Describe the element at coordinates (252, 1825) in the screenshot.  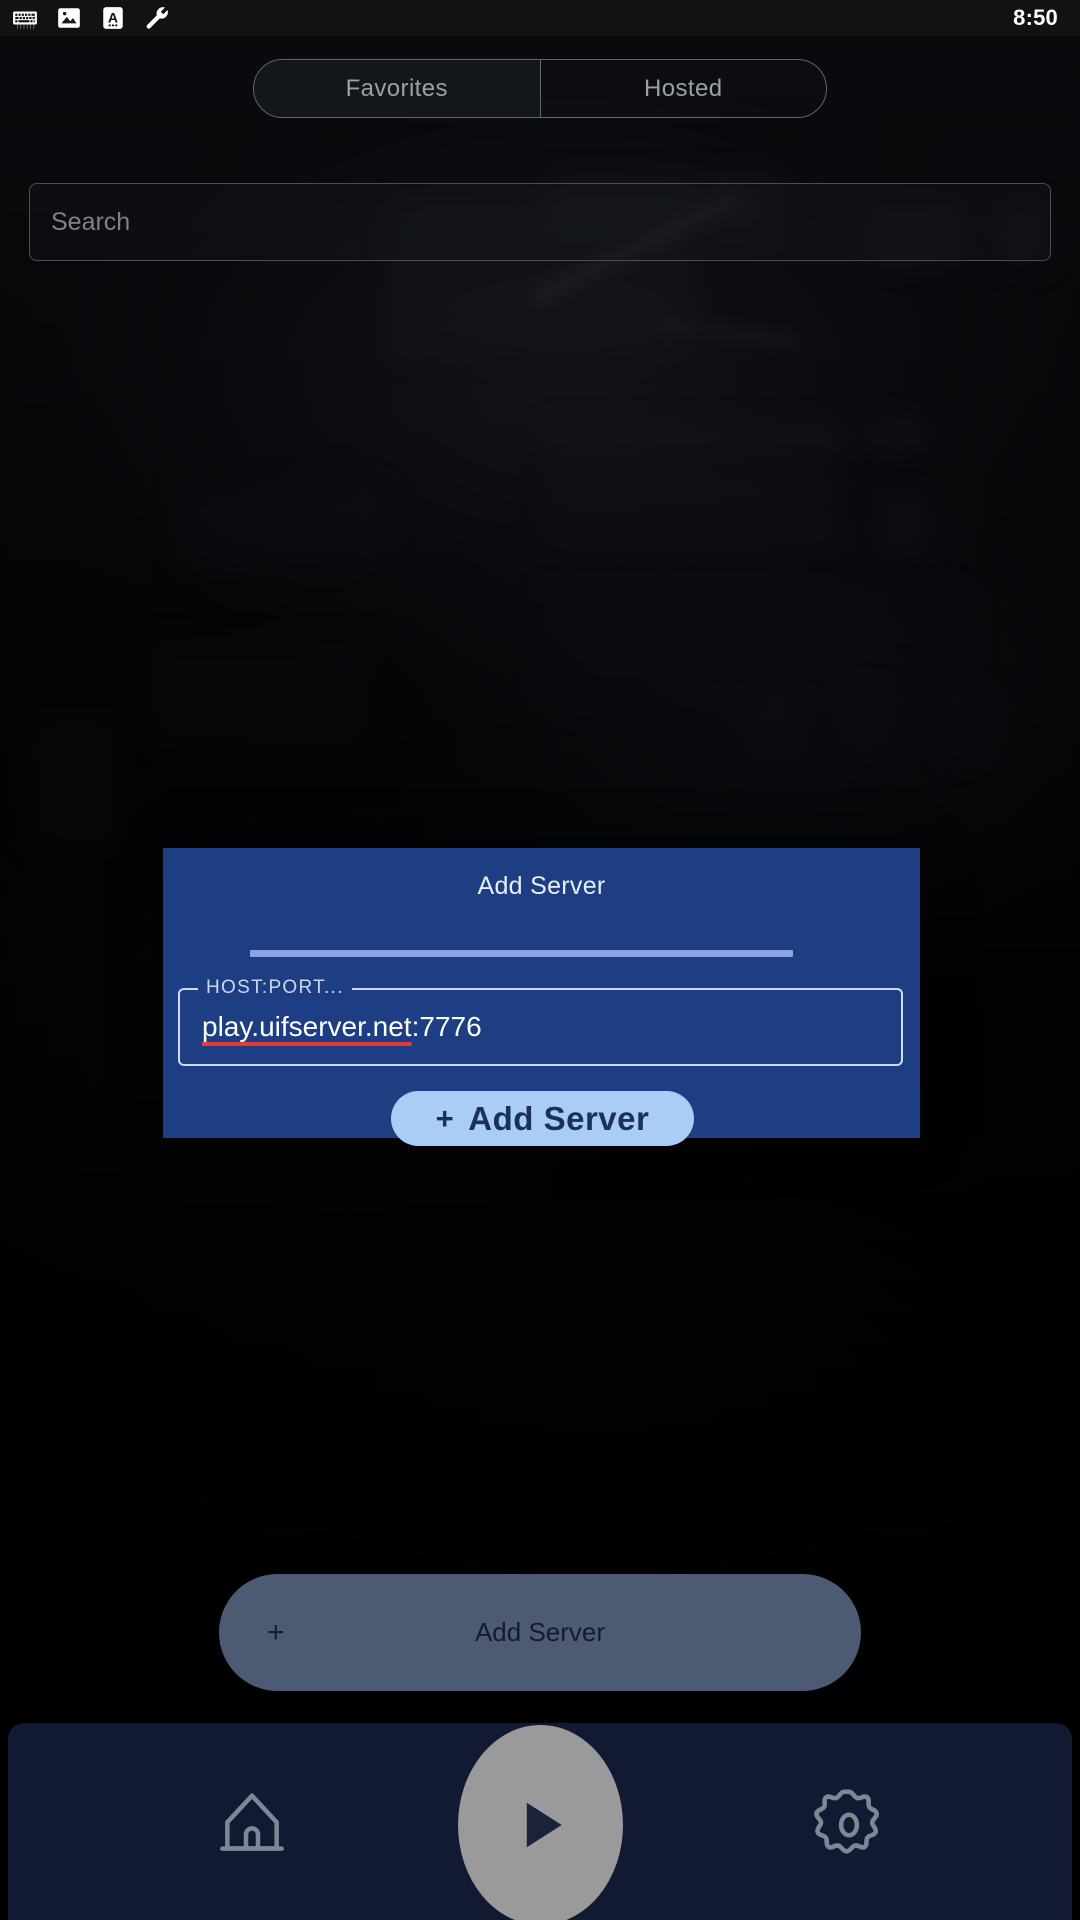
I see `home-icon` at that location.